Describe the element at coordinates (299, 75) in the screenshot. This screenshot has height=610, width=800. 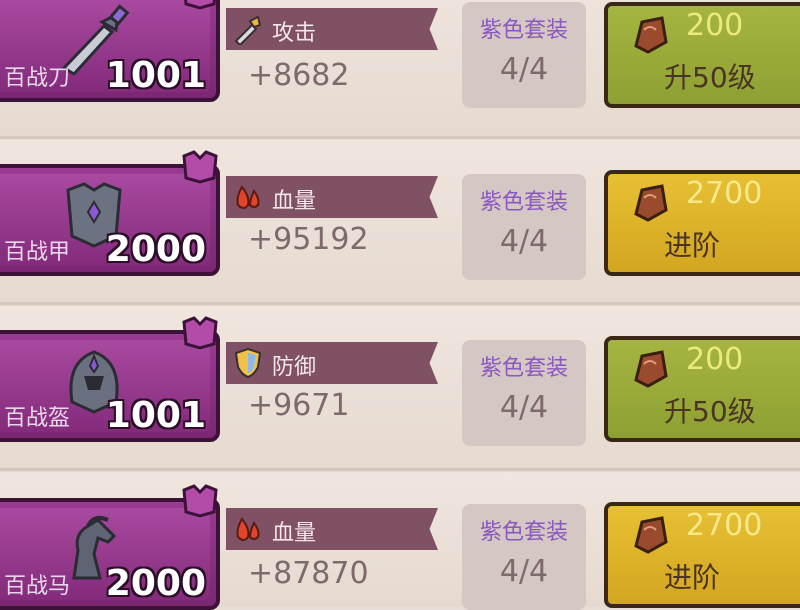
I see `stat-value: +8682` at that location.